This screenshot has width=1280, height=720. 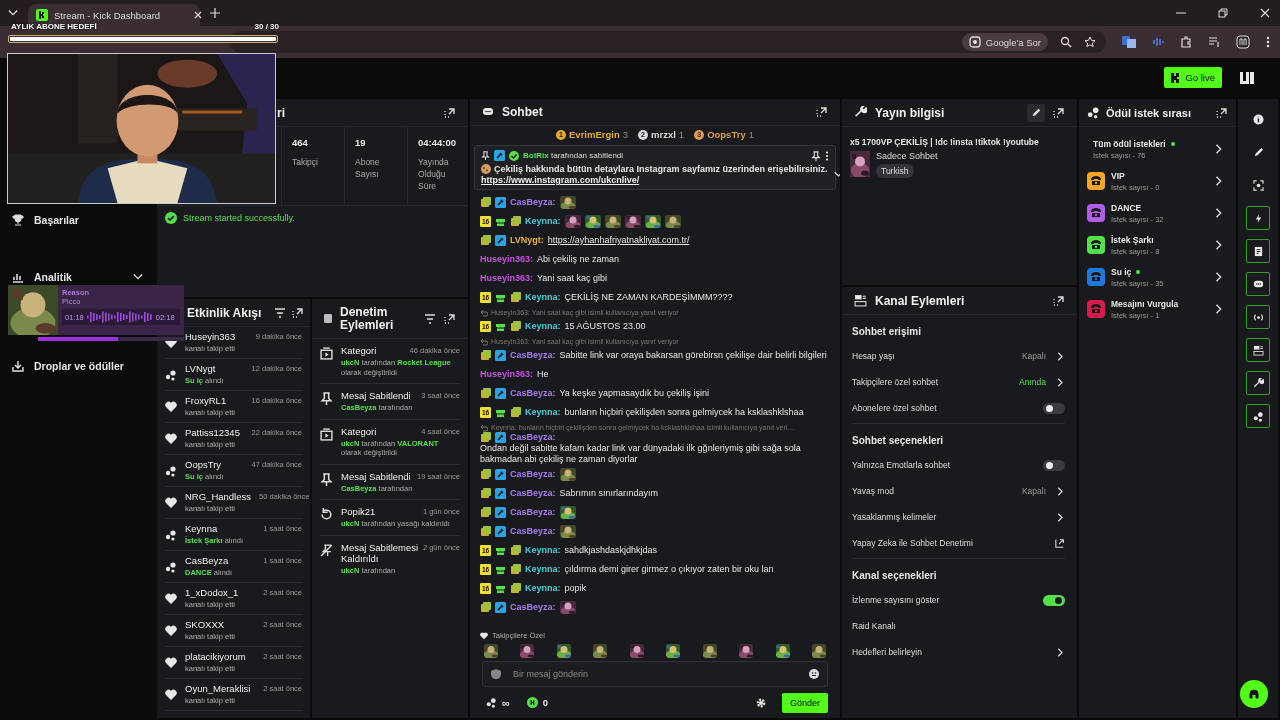 I want to click on setting-row: İzlenme sayısını göster, so click(x=958, y=600).